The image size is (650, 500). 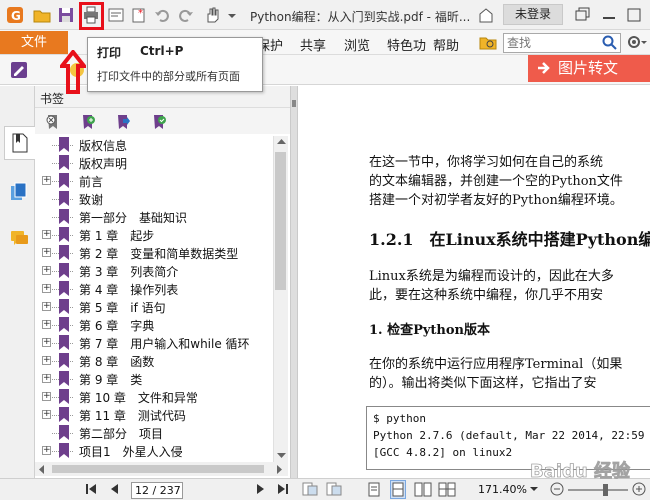 I want to click on banner-label: 图片转文, so click(x=588, y=68).